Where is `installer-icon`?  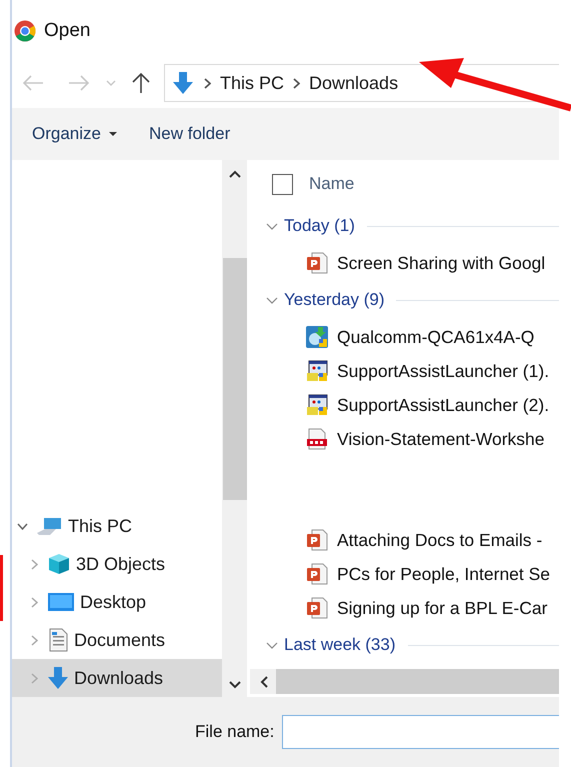 installer-icon is located at coordinates (317, 337).